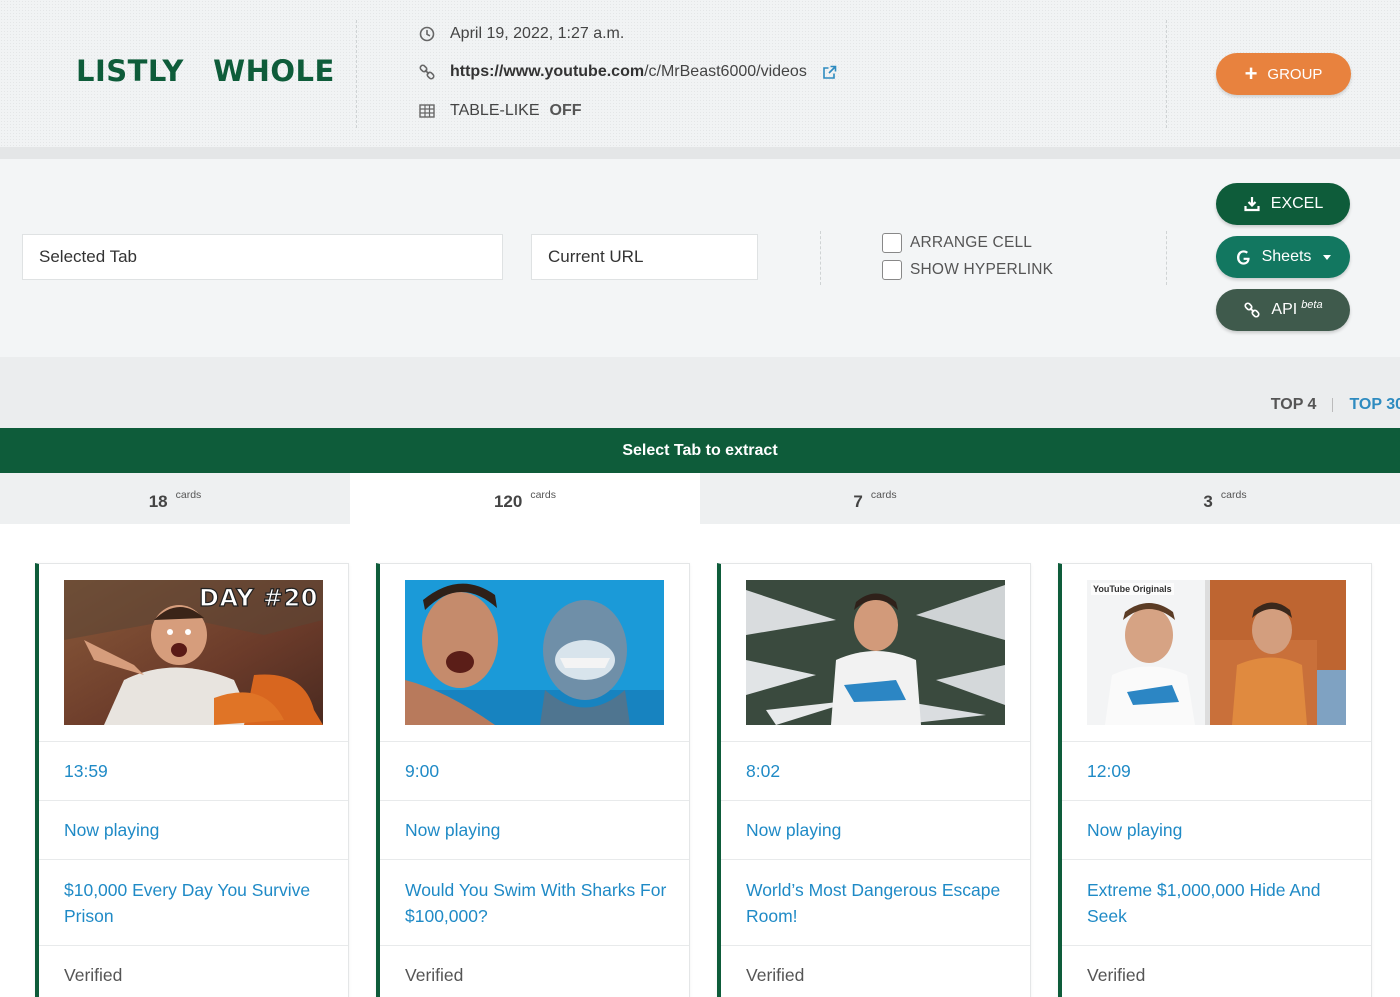 The width and height of the screenshot is (1400, 997). I want to click on video-title: Would You Swim With Sharks For $100,000?, so click(534, 902).